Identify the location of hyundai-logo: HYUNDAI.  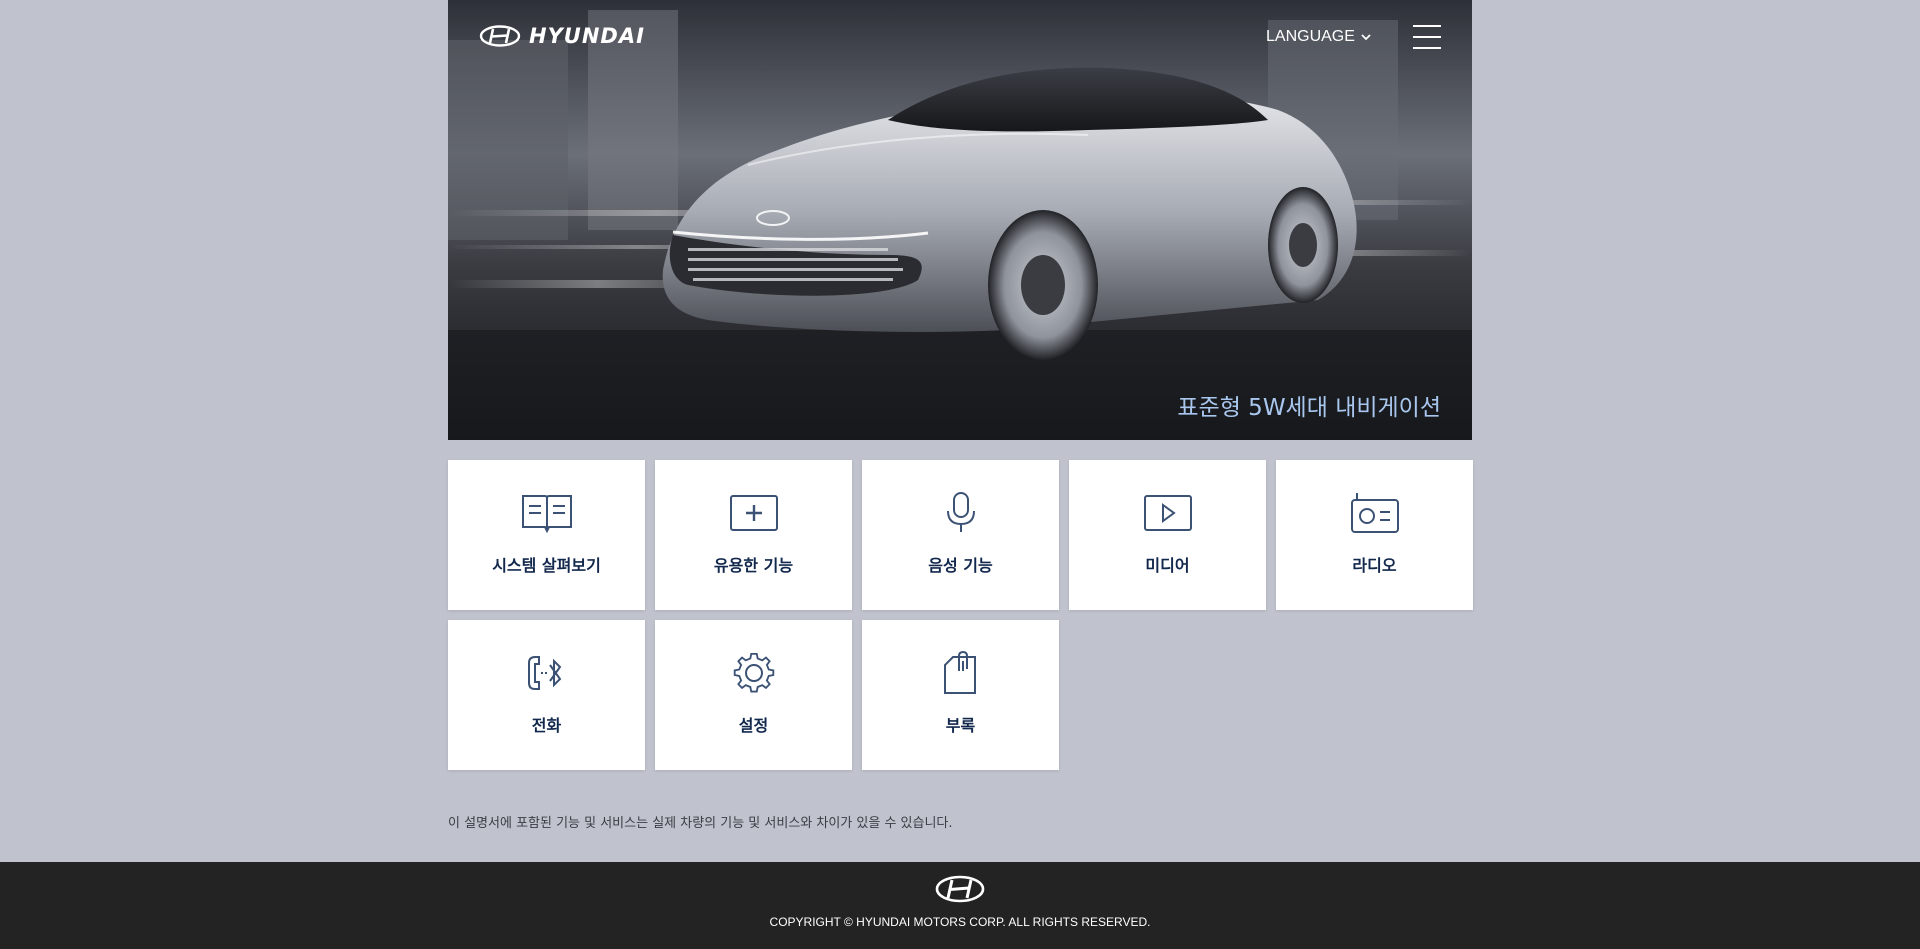
(562, 36).